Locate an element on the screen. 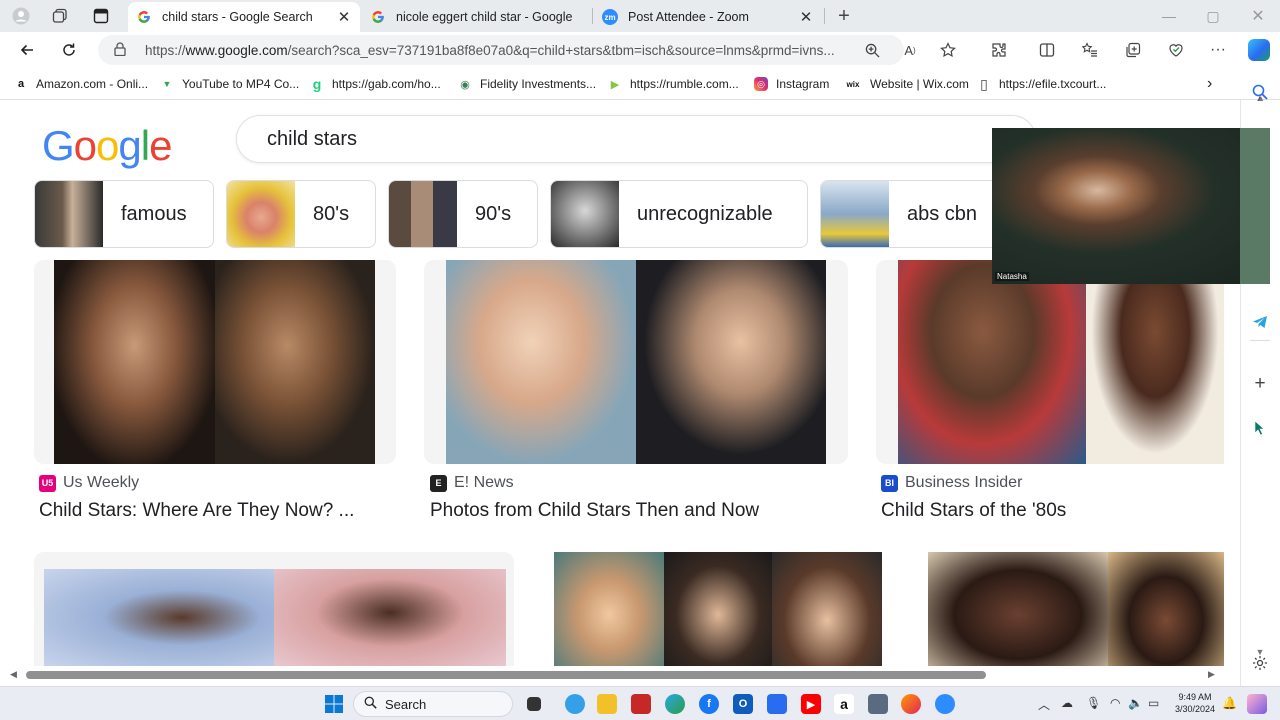  taskbar-search-box: Search is located at coordinates (433, 704).